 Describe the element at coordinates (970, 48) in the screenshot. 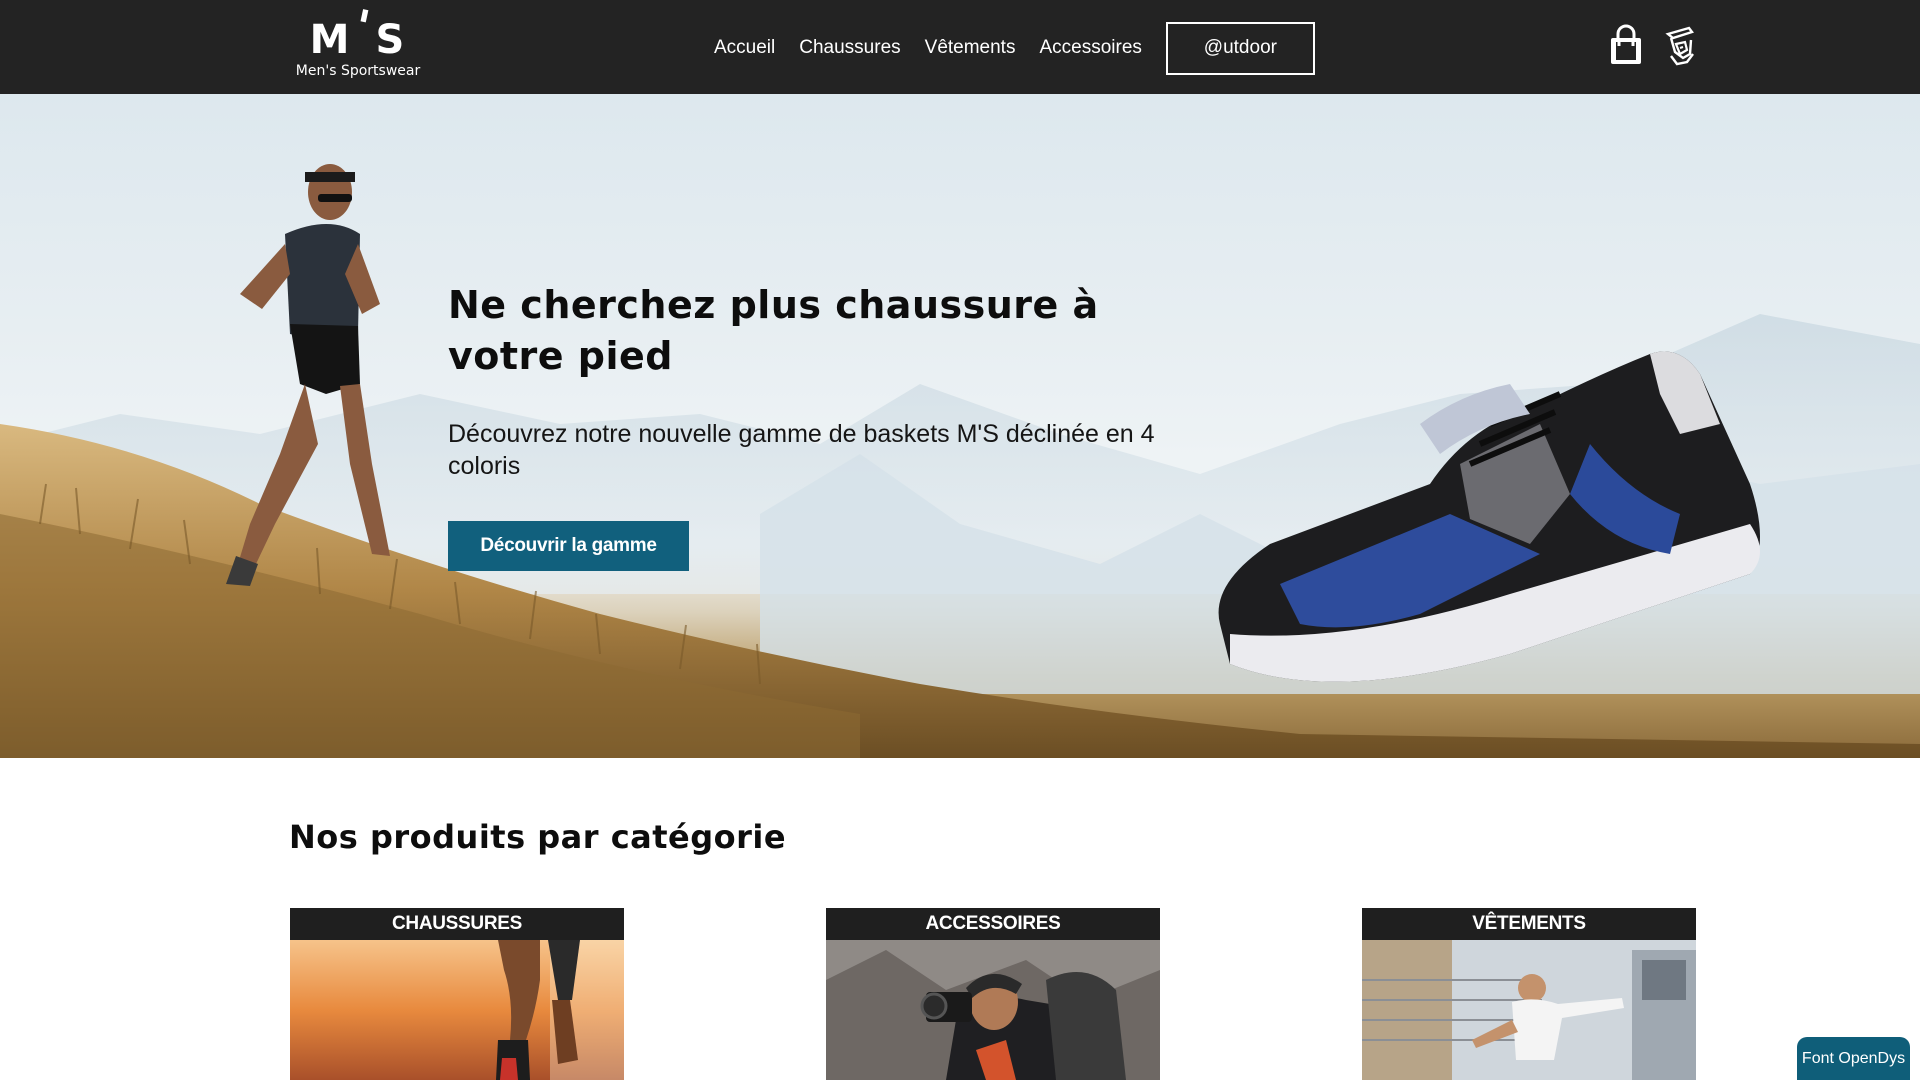

I see `nav-item-vetements: Vêtements` at that location.